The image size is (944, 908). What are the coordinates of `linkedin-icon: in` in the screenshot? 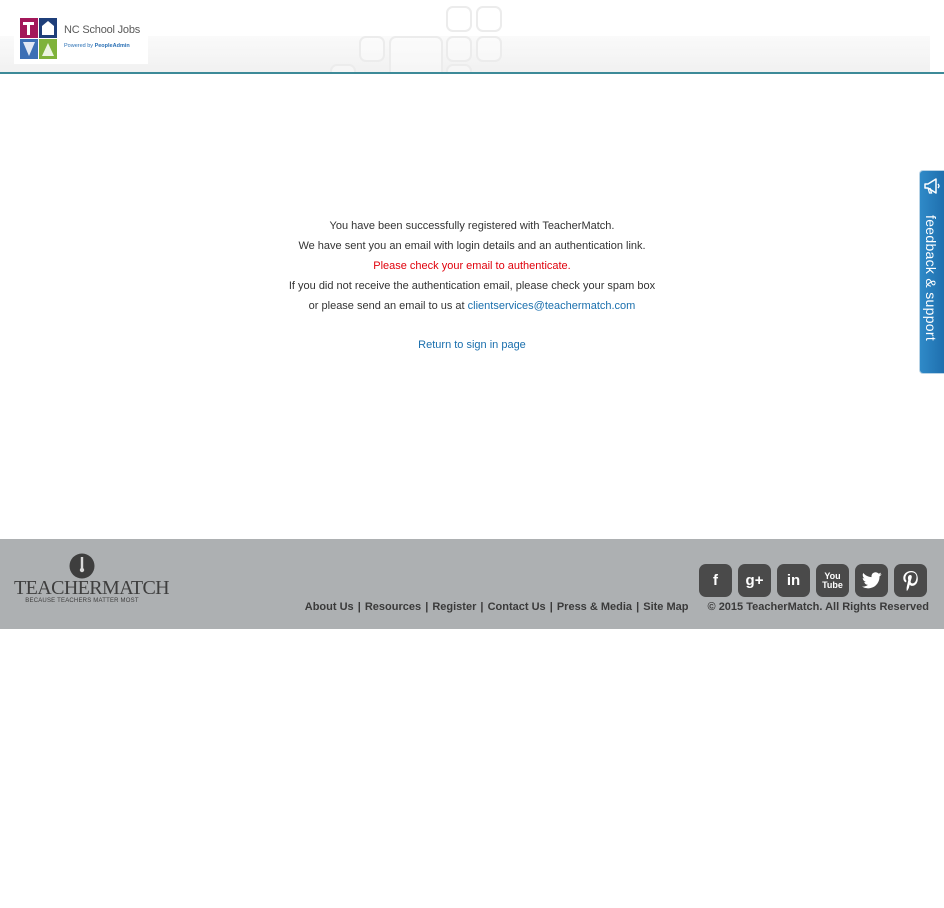 It's located at (793, 580).